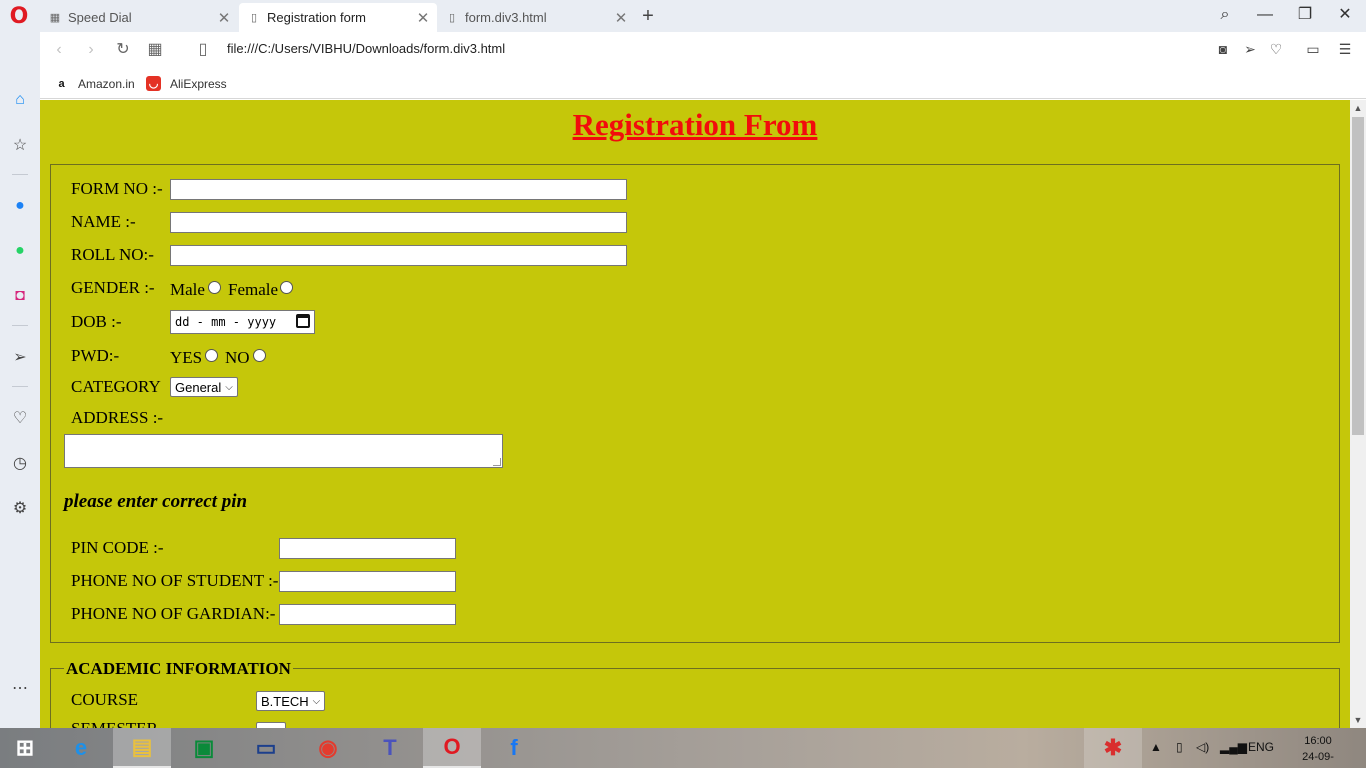 The width and height of the screenshot is (1366, 768). What do you see at coordinates (1358, 276) in the screenshot?
I see `scroll-thumb` at bounding box center [1358, 276].